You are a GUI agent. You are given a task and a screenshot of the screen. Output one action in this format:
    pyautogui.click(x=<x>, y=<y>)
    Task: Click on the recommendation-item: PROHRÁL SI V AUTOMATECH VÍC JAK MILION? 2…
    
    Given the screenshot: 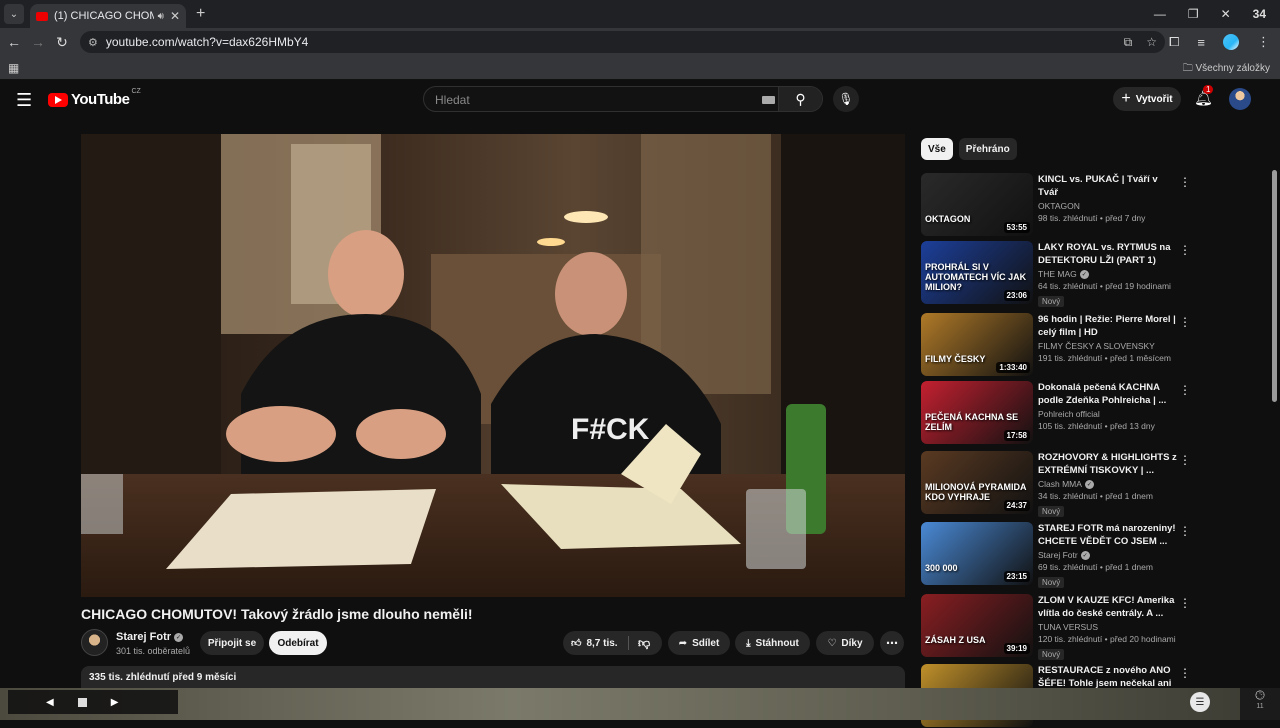 What is the action you would take?
    pyautogui.click(x=1093, y=274)
    